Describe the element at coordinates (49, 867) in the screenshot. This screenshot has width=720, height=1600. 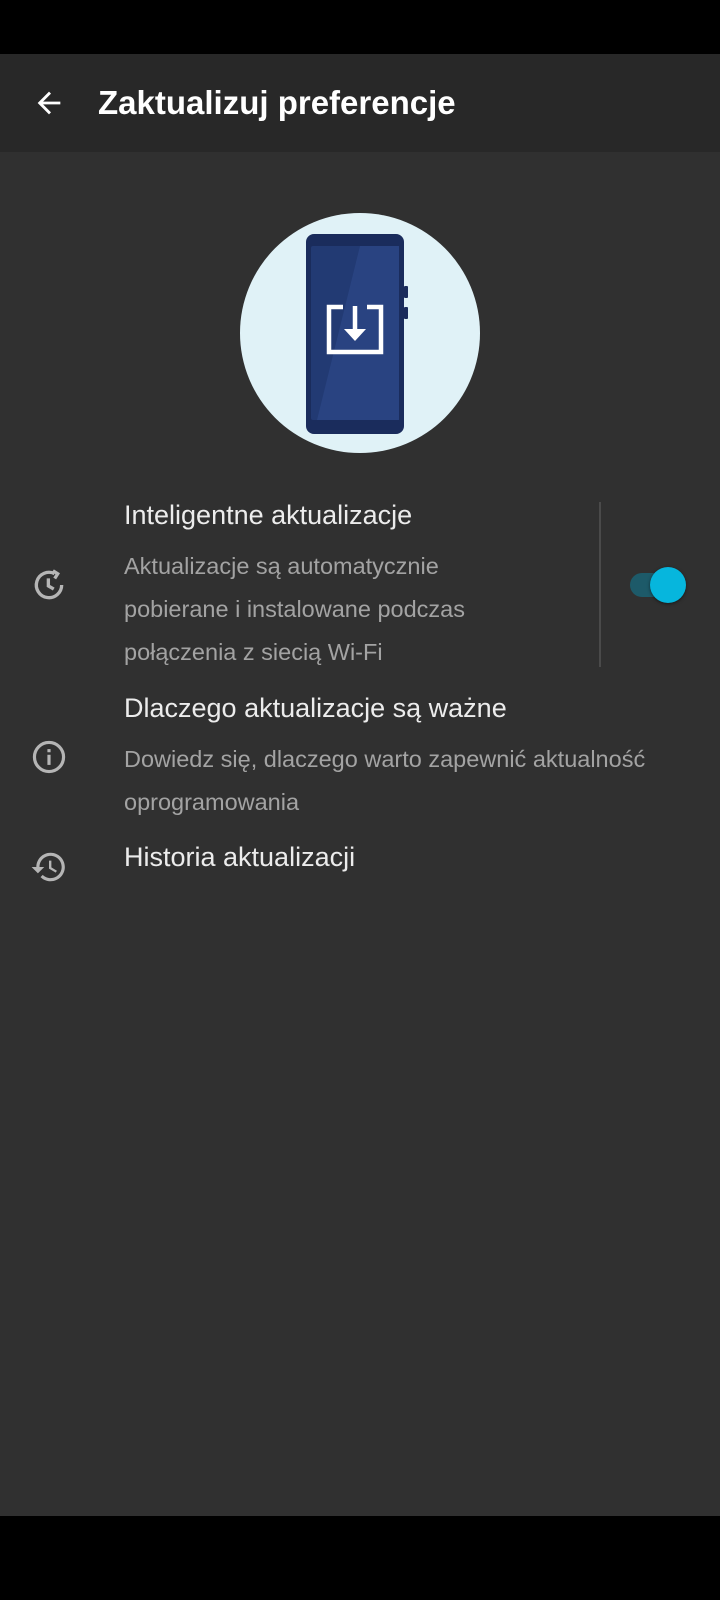
I see `history-icon` at that location.